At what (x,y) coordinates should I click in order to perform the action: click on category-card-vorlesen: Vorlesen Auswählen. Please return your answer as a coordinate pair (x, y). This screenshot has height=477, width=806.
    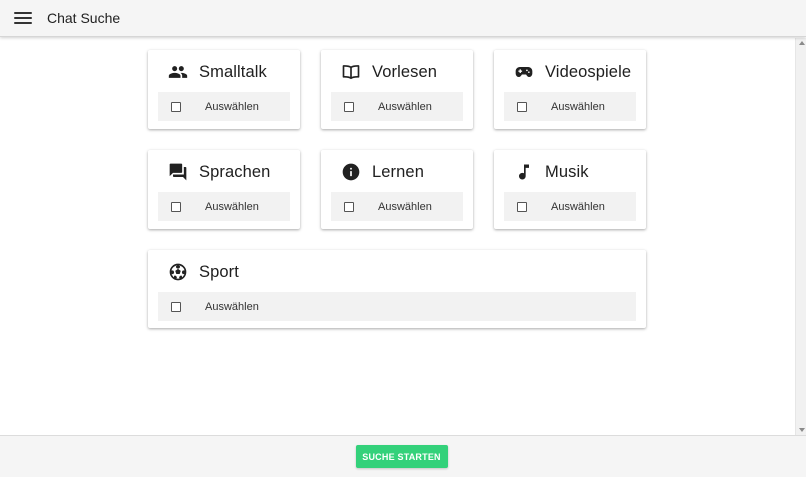
    Looking at the image, I should click on (397, 89).